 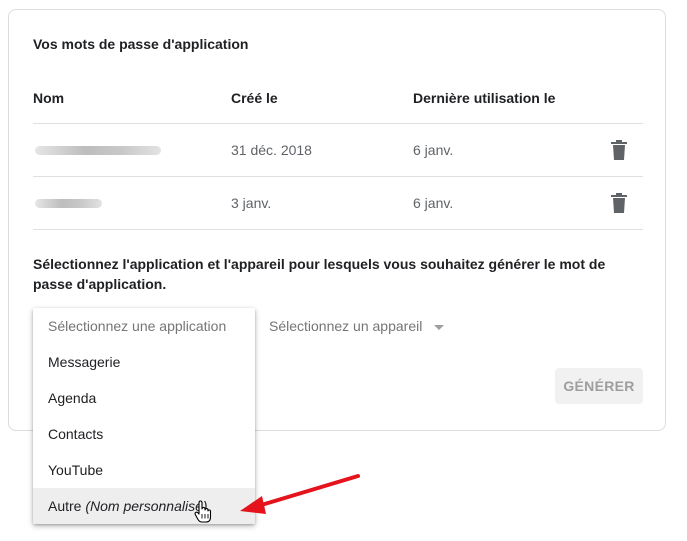 I want to click on custom-option-hint: (Nom personnalisé), so click(x=146, y=506).